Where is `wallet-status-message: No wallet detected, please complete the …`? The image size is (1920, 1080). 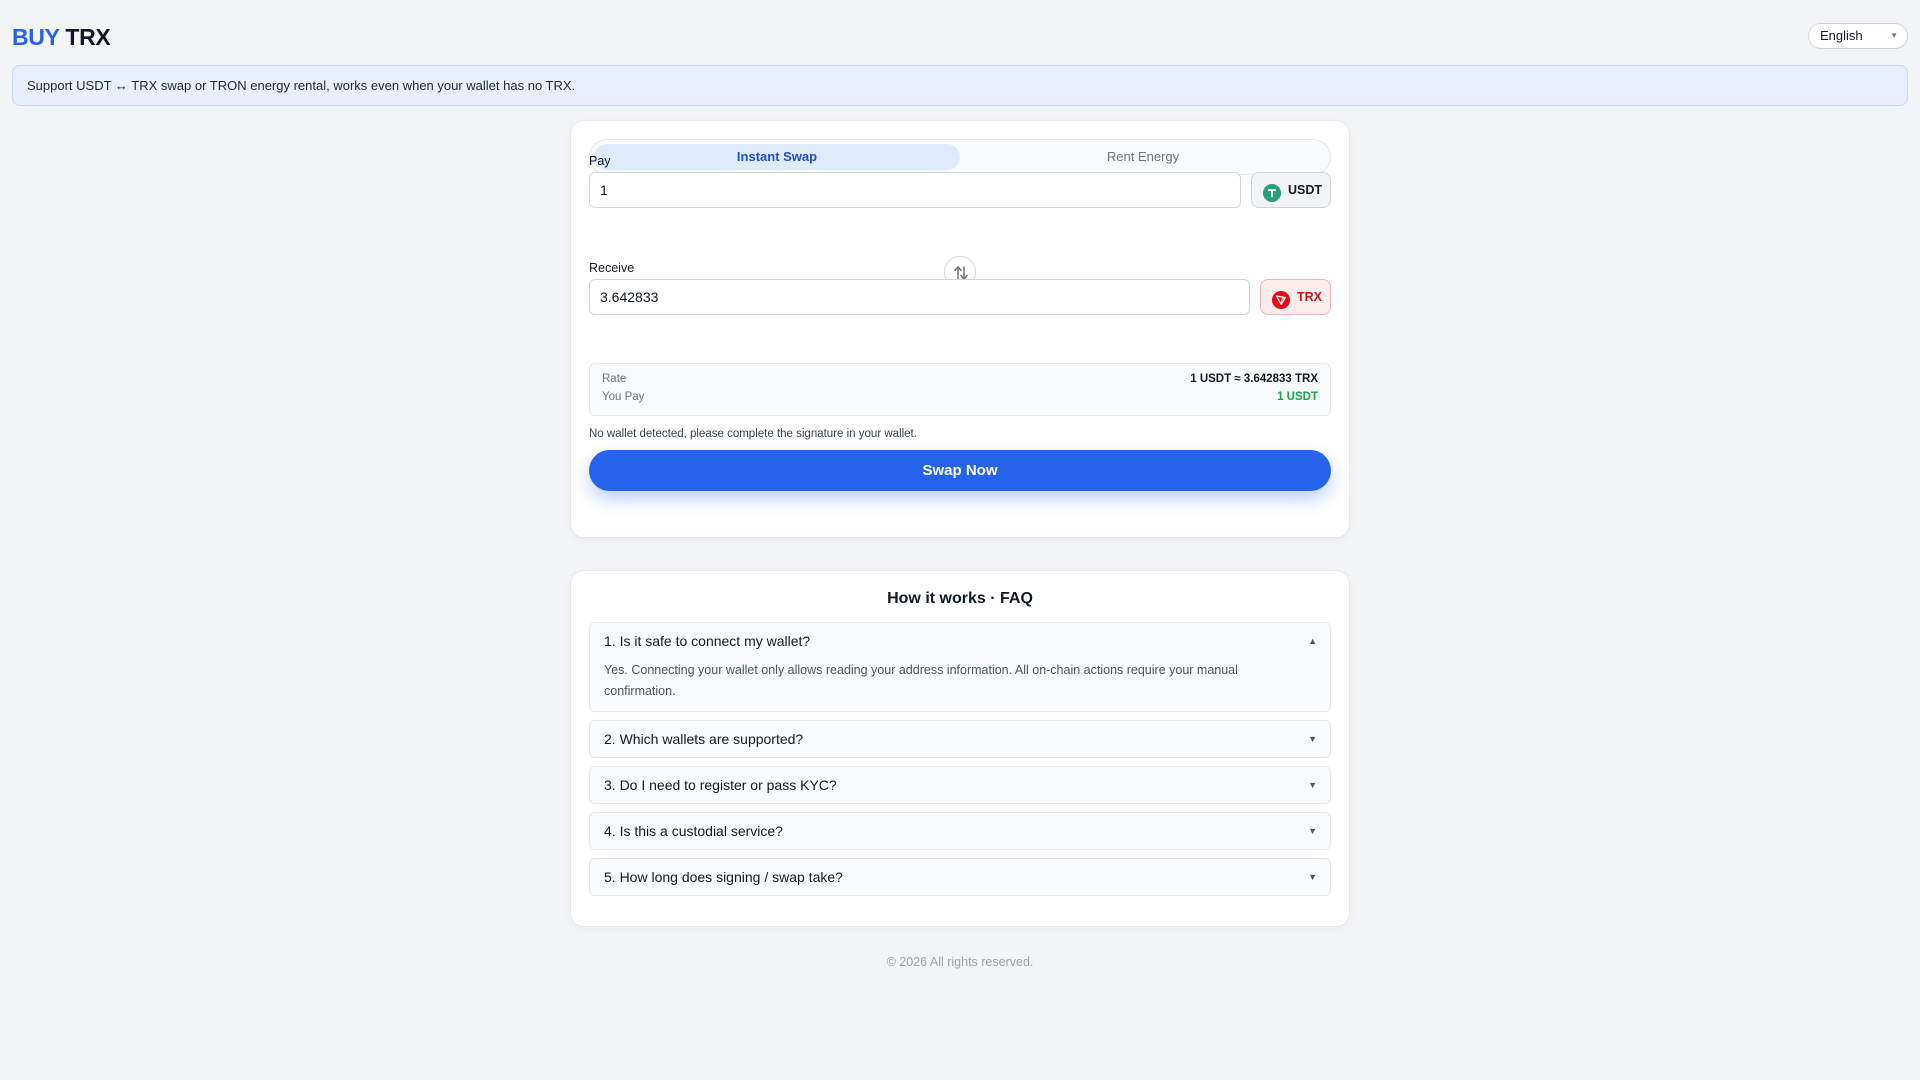 wallet-status-message: No wallet detected, please complete the … is located at coordinates (753, 434).